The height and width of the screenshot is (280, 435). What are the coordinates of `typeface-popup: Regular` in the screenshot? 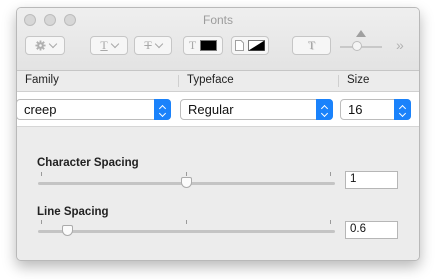 It's located at (256, 109).